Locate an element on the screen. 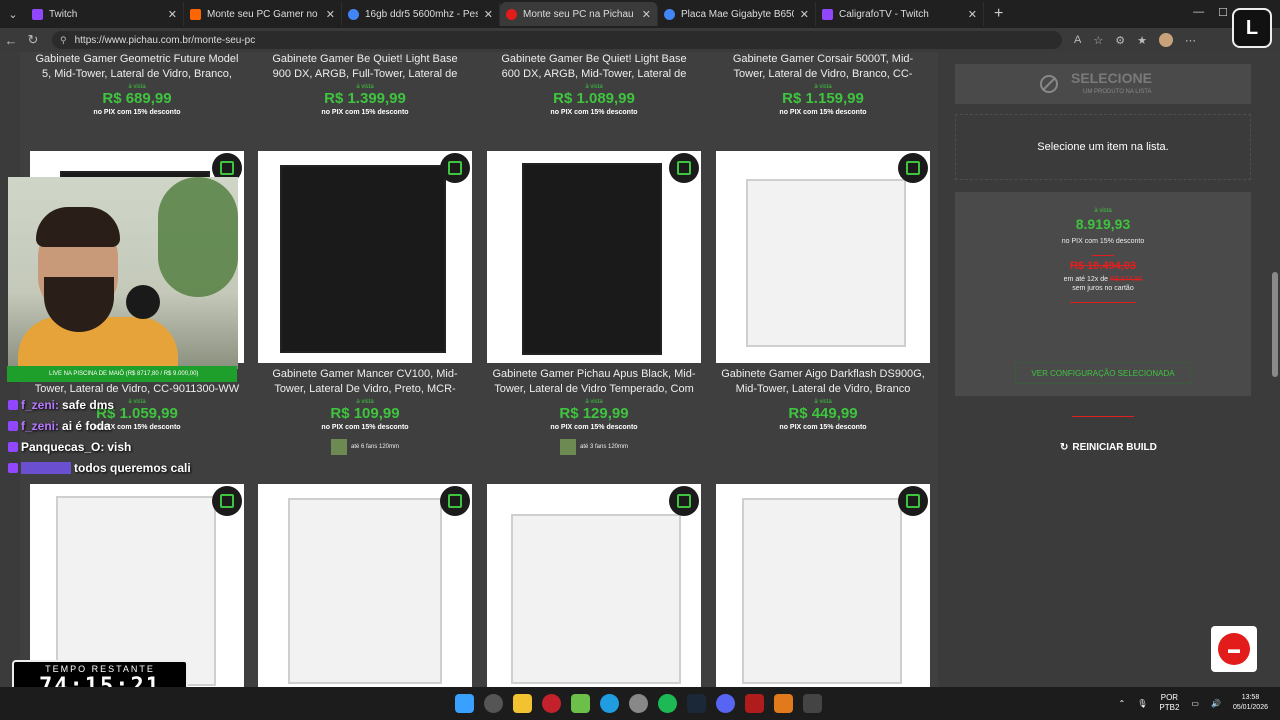  pix-discount-note: no PIX com 15% desconto is located at coordinates (365, 112).